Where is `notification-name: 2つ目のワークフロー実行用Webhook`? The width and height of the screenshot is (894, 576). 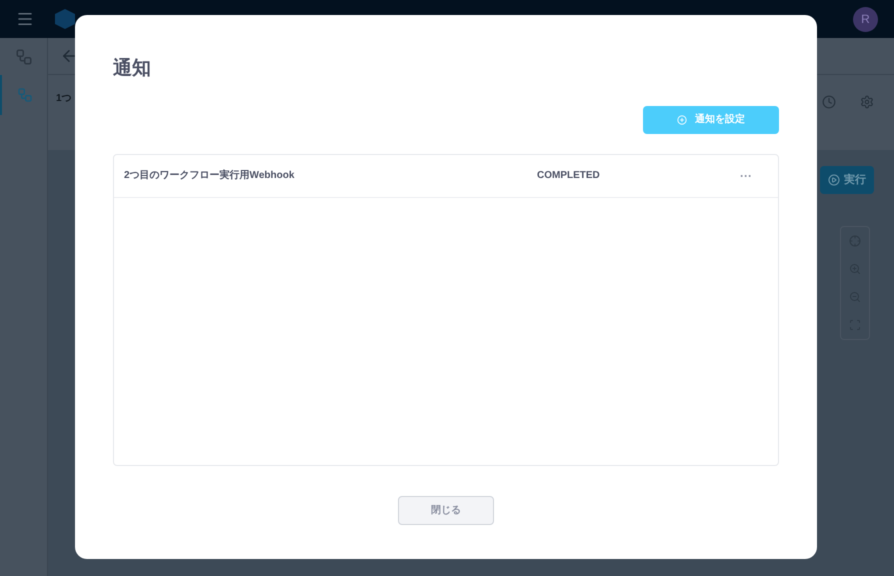
notification-name: 2つ目のワークフロー実行用Webhook is located at coordinates (210, 175).